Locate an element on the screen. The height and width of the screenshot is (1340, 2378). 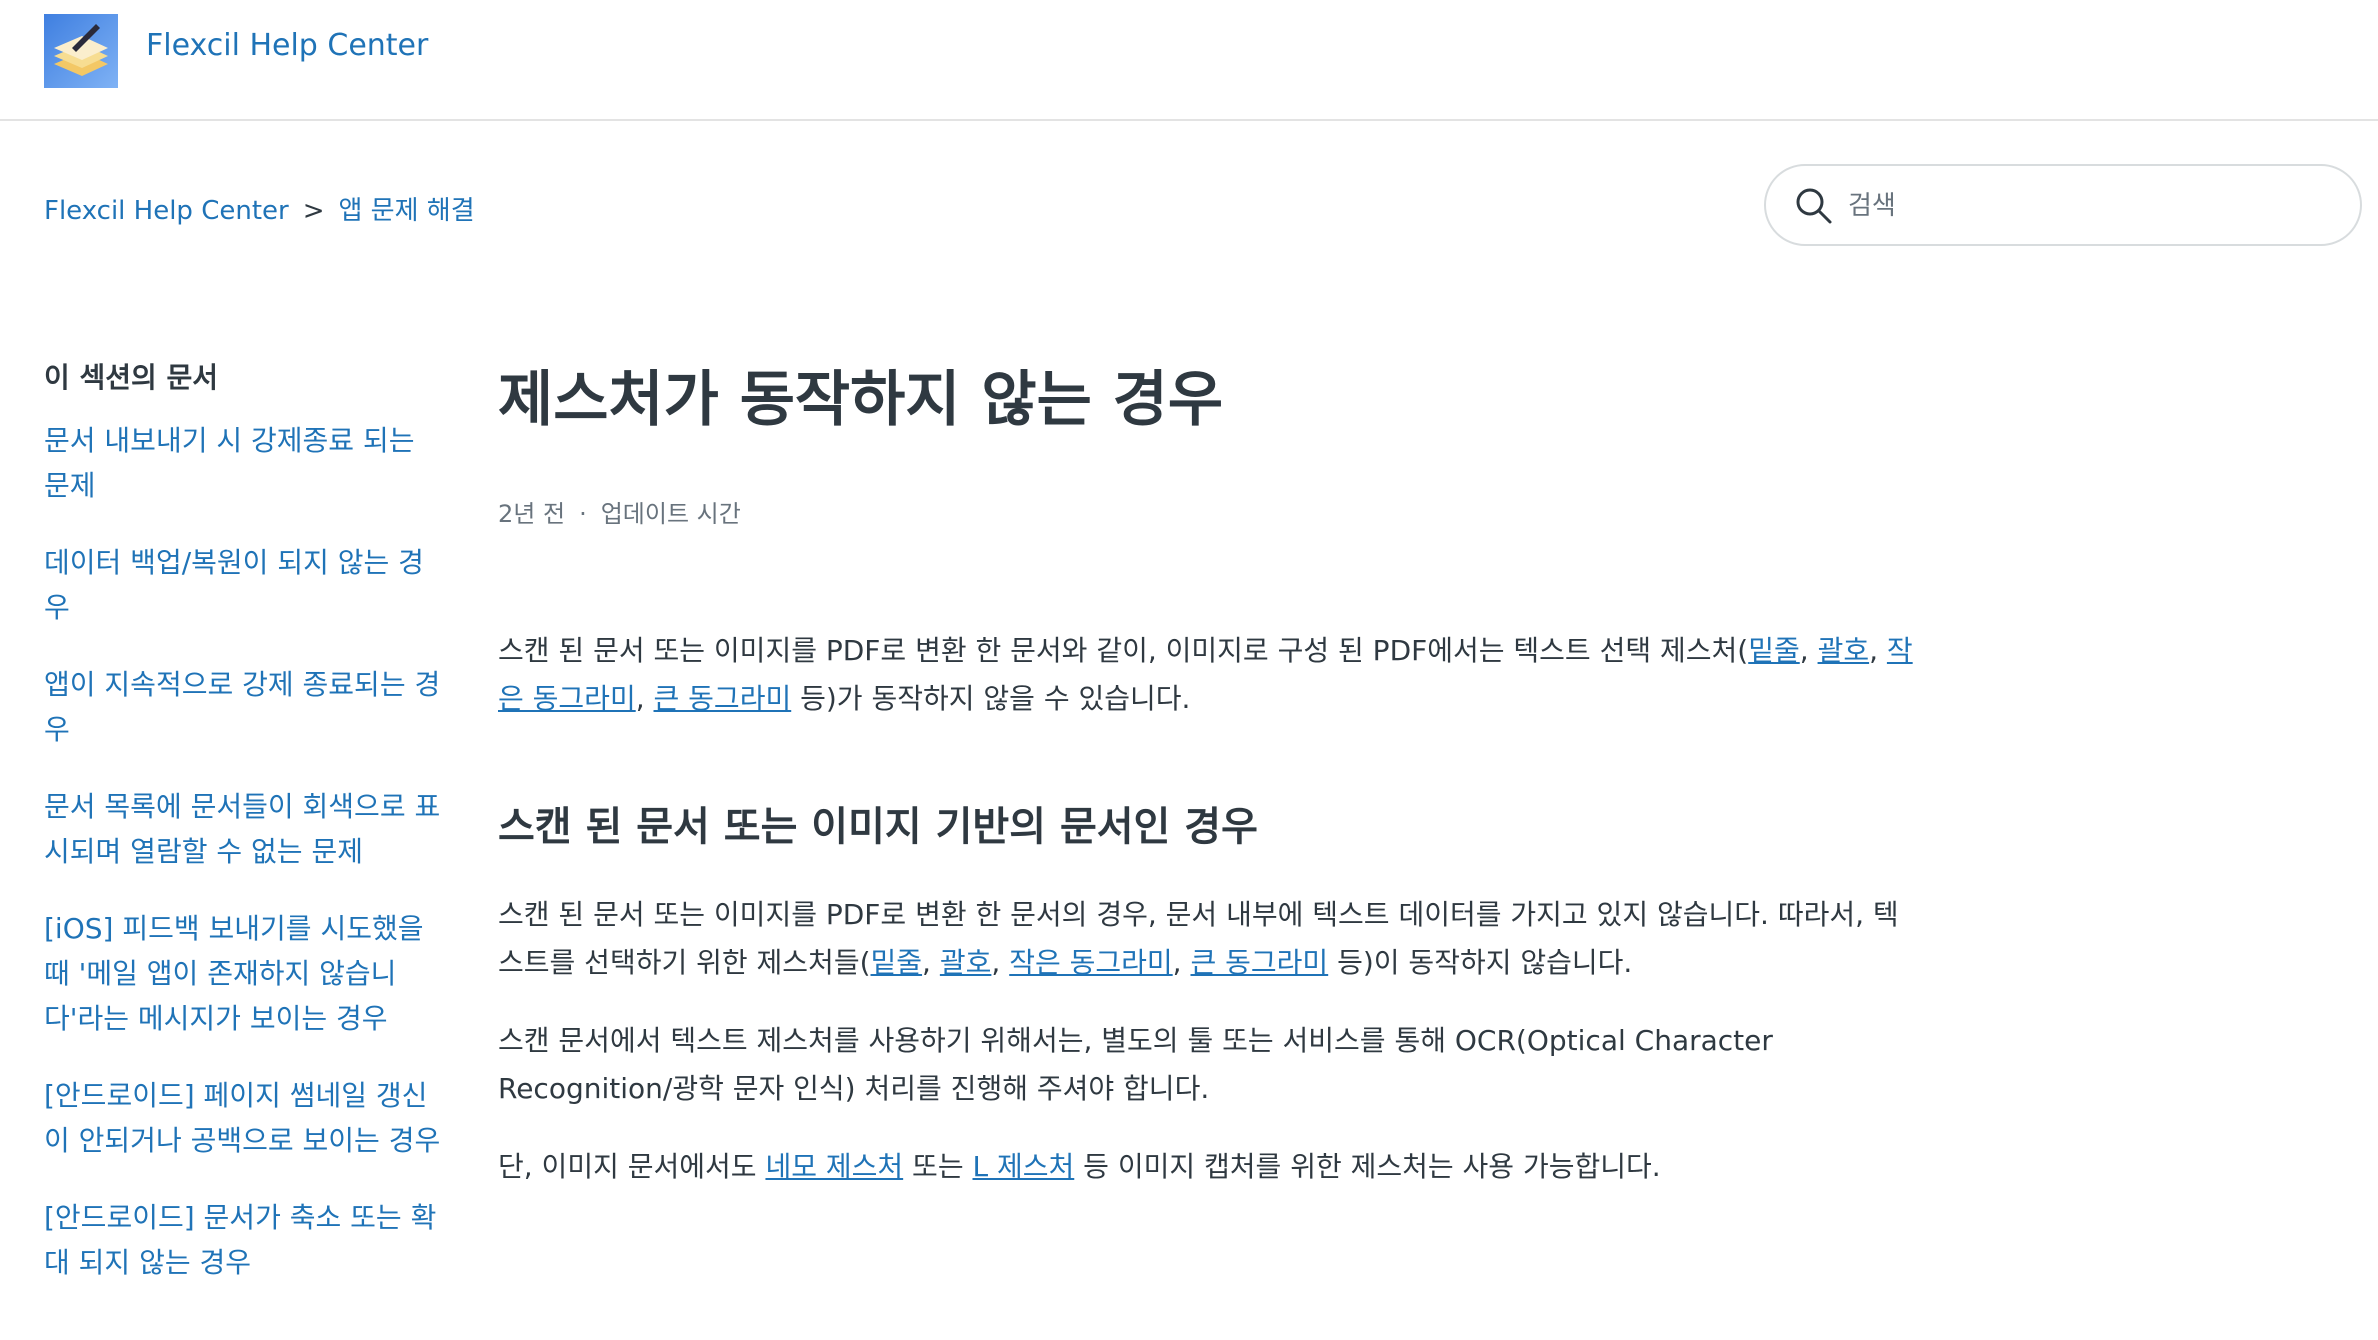
breadcrumb: Flexcil Help Center > 앱 문제 해결 is located at coordinates (259, 208).